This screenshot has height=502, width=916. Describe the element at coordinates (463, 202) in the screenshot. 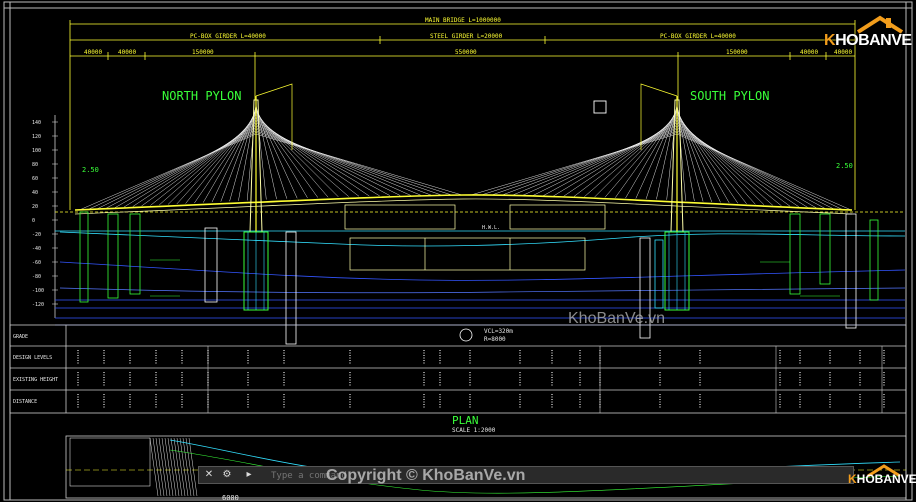

I see `bridge-deck` at that location.